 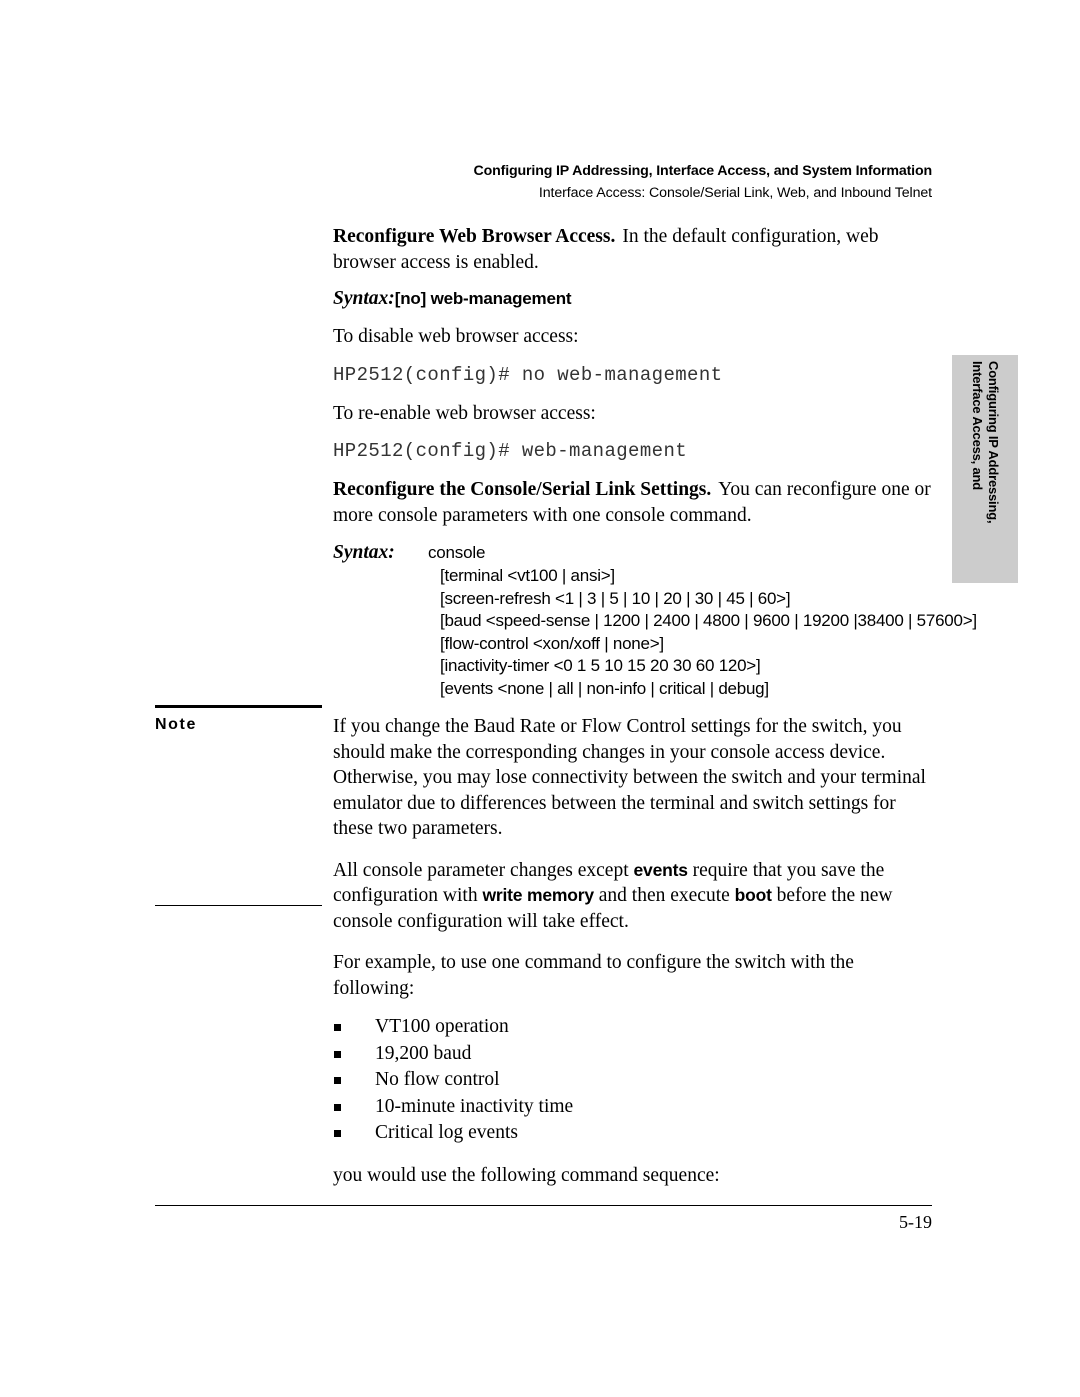 What do you see at coordinates (633, 1133) in the screenshot?
I see `list-item: Critical log events` at bounding box center [633, 1133].